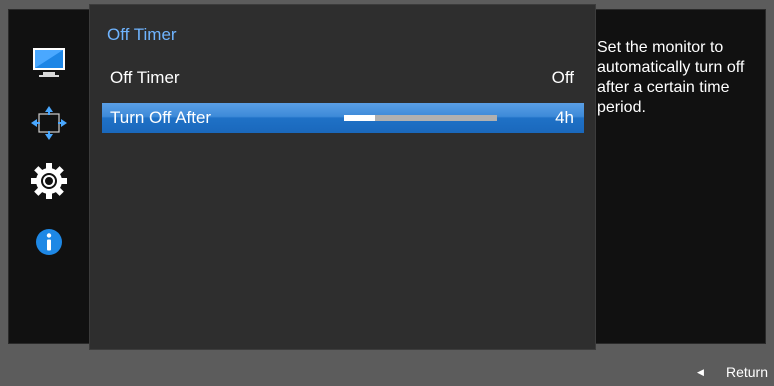 Image resolution: width=774 pixels, height=386 pixels. What do you see at coordinates (343, 78) in the screenshot?
I see `menu-item-off-timer: Off Timer Off` at bounding box center [343, 78].